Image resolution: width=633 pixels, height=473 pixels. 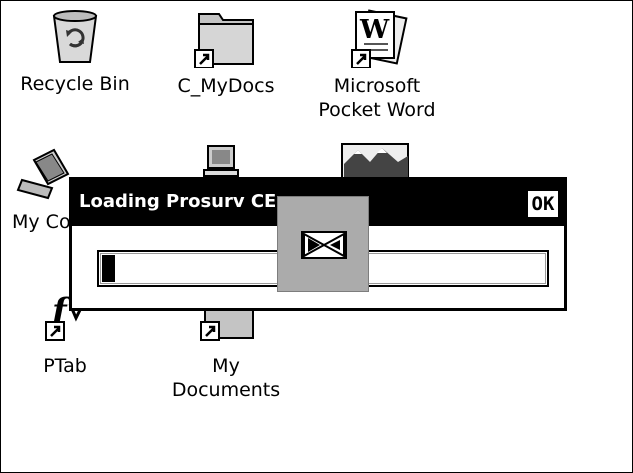 I want to click on recycle-bin-icon, so click(x=75, y=36).